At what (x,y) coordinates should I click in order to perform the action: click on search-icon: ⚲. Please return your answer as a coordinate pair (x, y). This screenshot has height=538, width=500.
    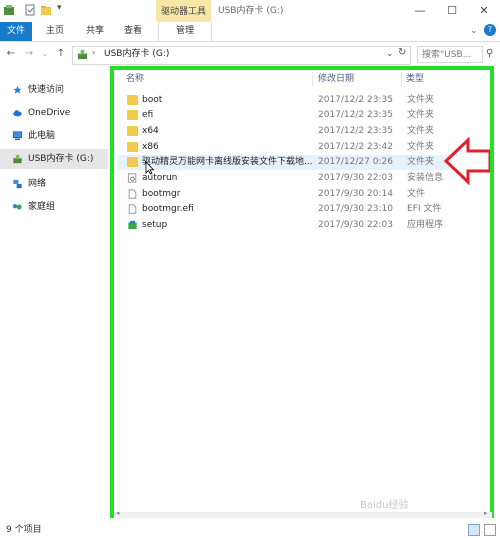
    Looking at the image, I should click on (489, 53).